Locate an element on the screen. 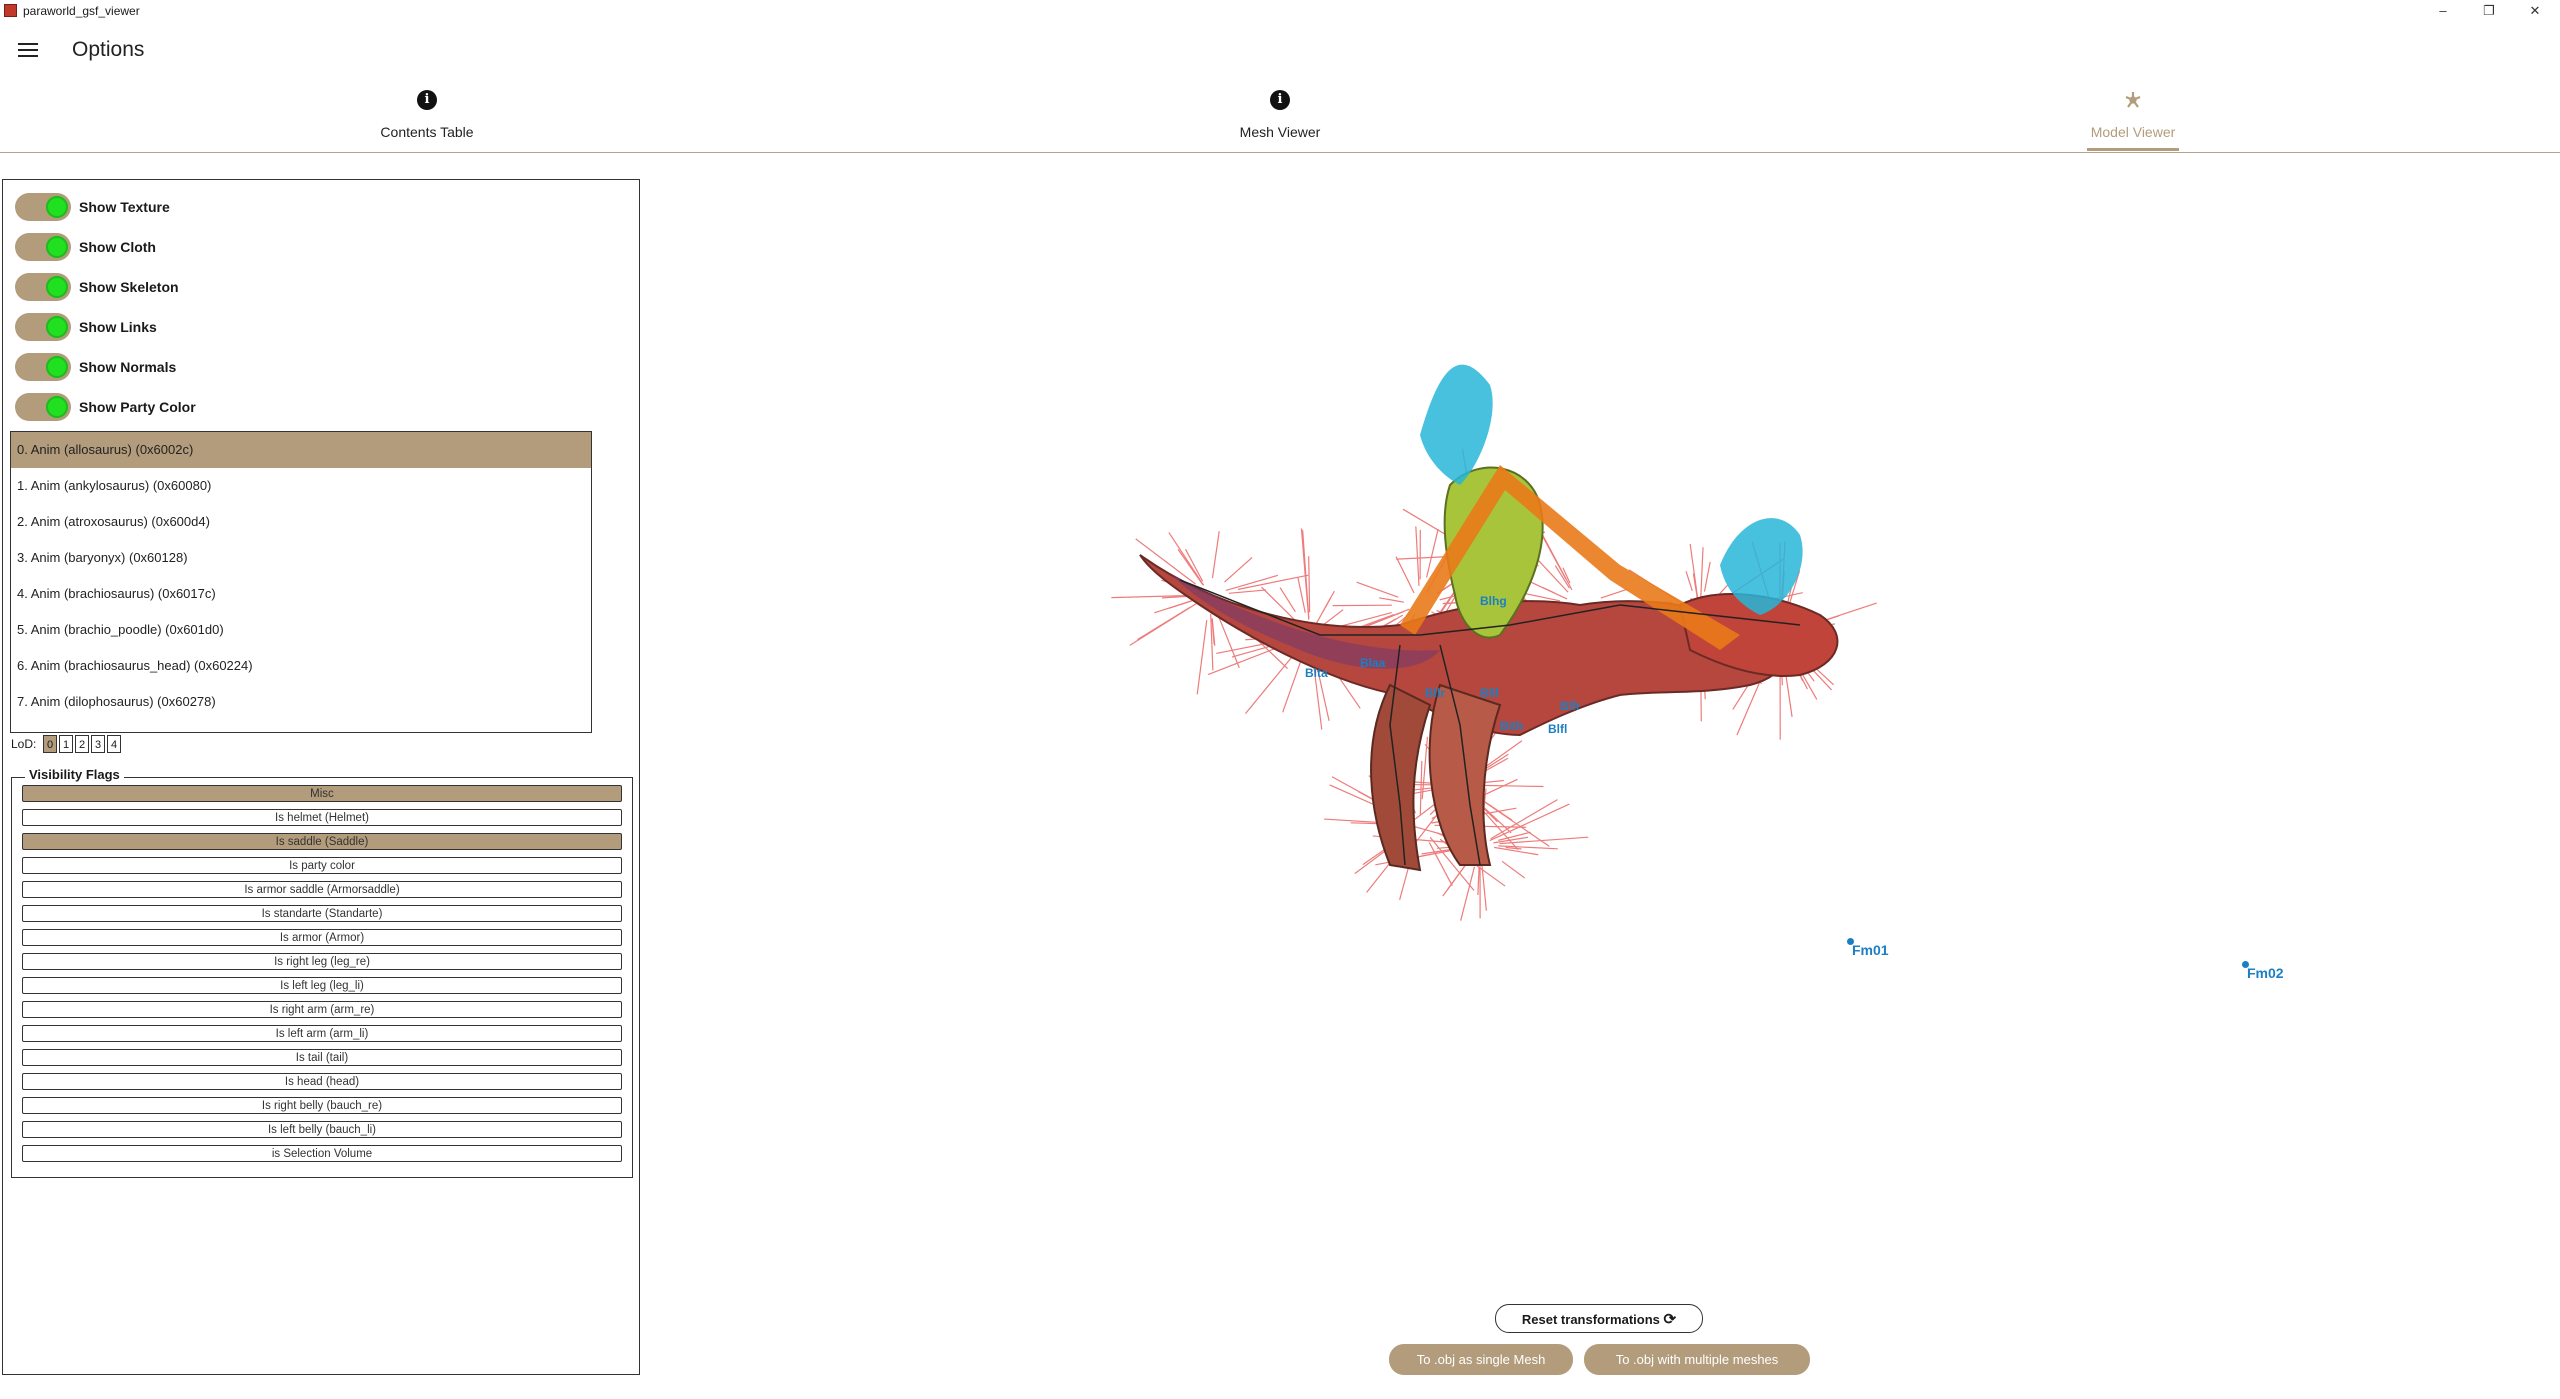 The image size is (2560, 1399). list-item: 2. Anim (atroxosaurus) (0x600d4) is located at coordinates (301, 522).